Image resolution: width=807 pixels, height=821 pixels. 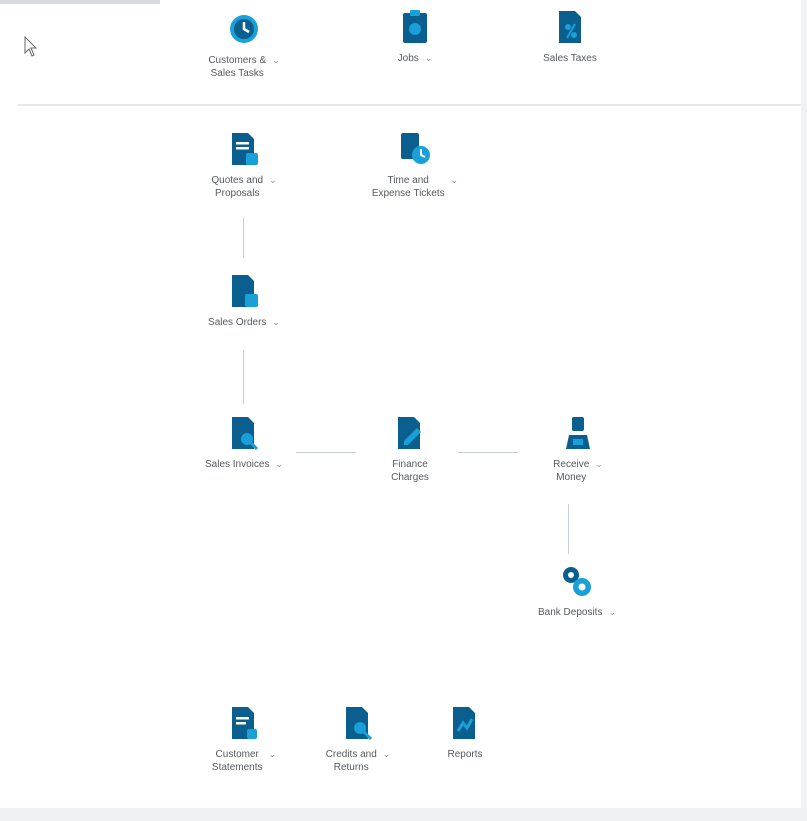 I want to click on clipboard-icon, so click(x=415, y=27).